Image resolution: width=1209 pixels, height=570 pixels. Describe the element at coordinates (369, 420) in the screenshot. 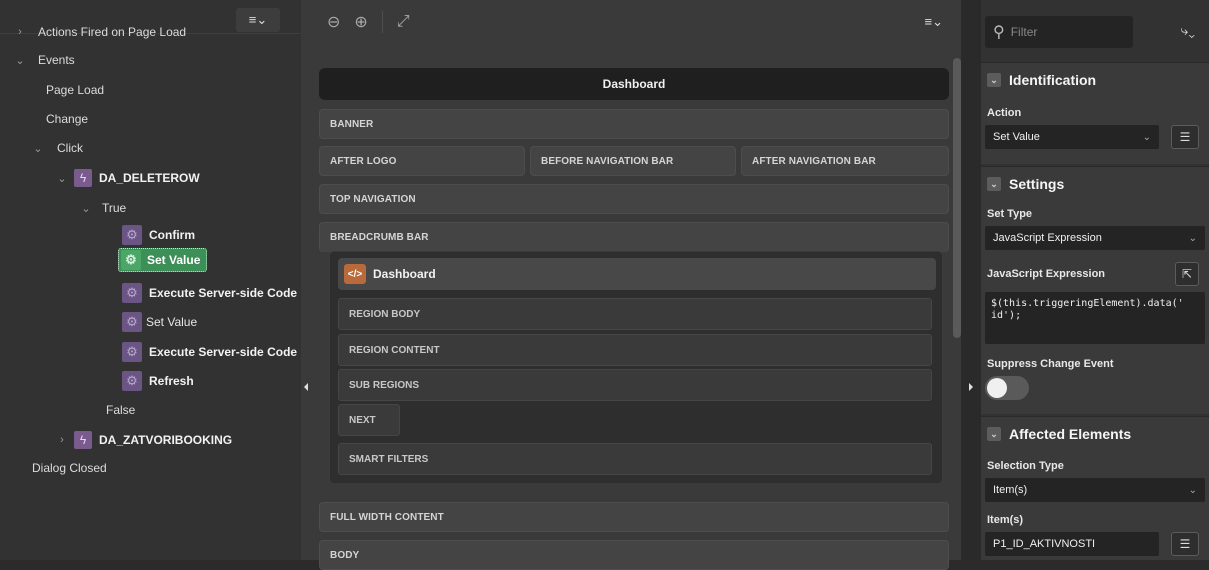

I see `sub-region-next: NEXT` at that location.